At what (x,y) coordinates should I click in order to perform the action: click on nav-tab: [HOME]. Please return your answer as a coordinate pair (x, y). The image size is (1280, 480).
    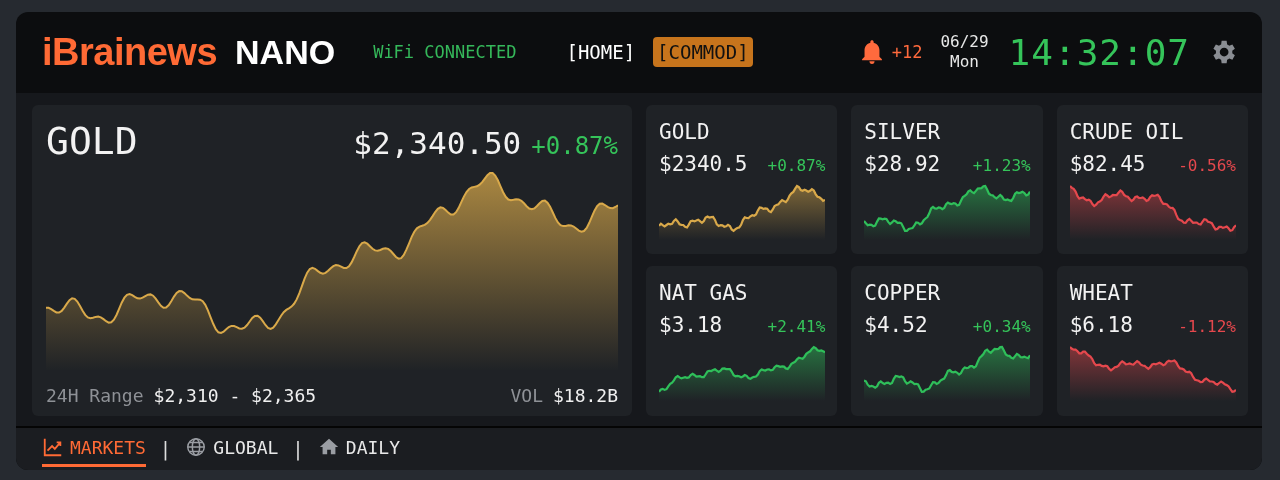
    Looking at the image, I should click on (601, 52).